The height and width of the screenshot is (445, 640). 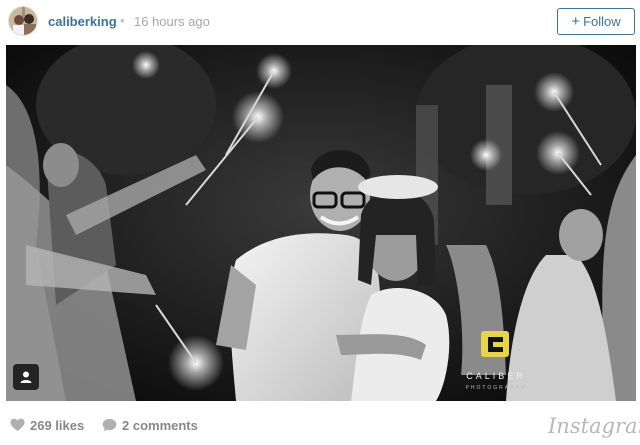 I want to click on plus-icon: +, so click(x=576, y=21).